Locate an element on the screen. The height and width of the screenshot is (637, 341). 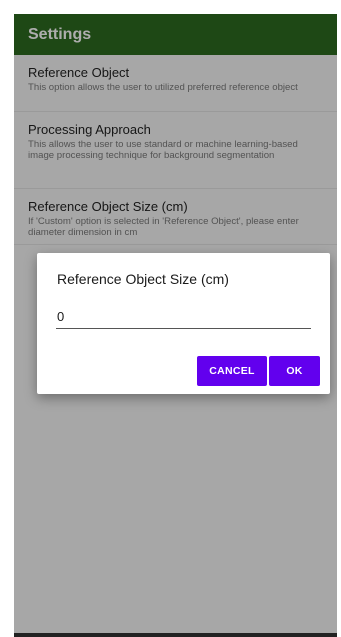
size-input is located at coordinates (183, 317).